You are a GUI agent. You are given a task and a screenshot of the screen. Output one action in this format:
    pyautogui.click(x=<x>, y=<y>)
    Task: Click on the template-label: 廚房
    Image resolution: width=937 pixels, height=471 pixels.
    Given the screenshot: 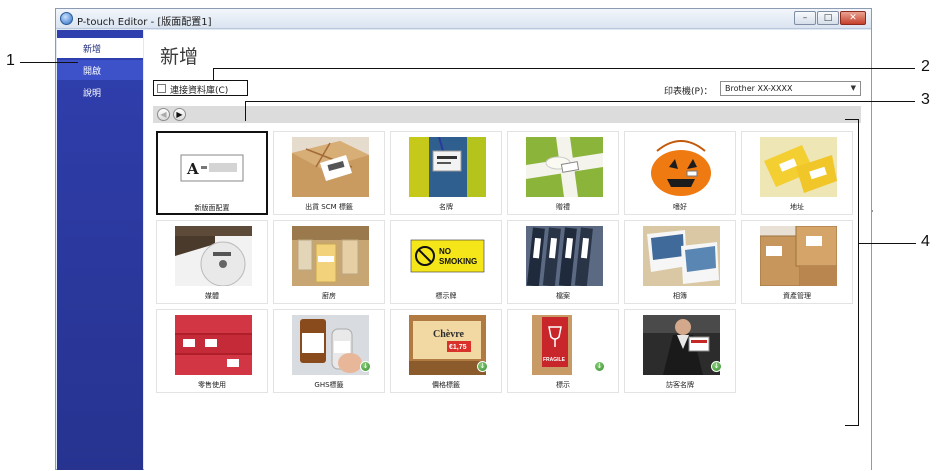 What is the action you would take?
    pyautogui.click(x=329, y=296)
    